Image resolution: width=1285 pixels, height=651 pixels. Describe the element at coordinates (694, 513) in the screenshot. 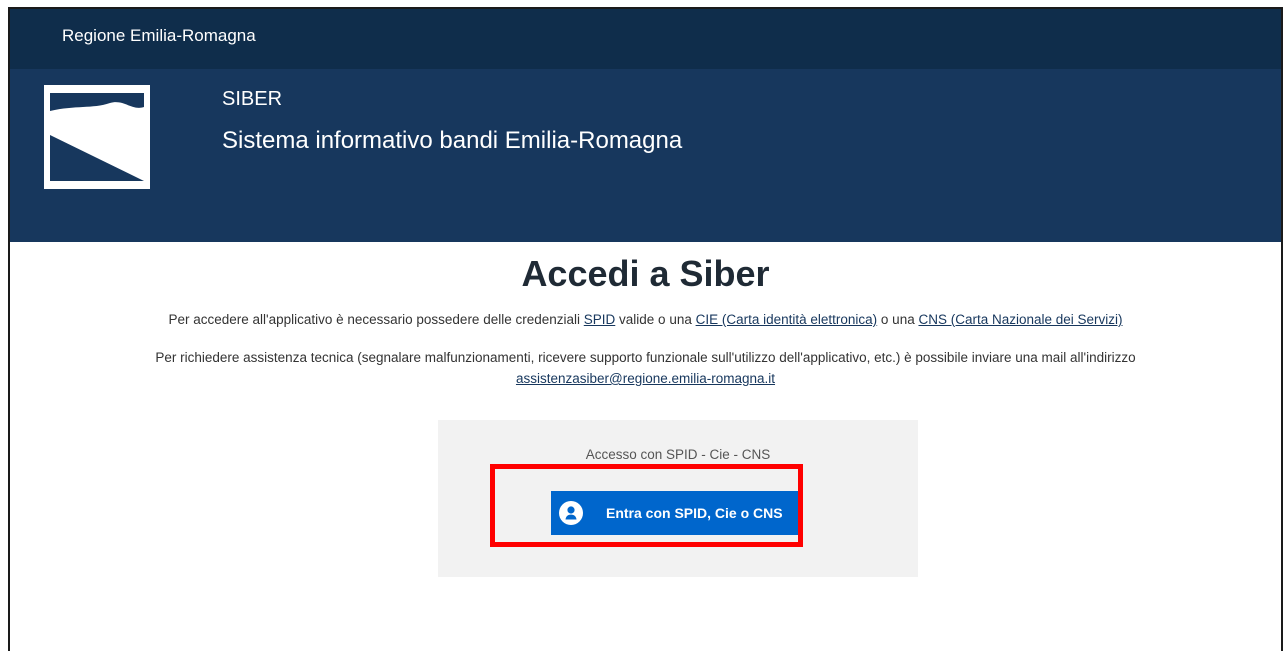

I see `spid-login-button-label: Entra con SPID, Cie o CNS` at that location.